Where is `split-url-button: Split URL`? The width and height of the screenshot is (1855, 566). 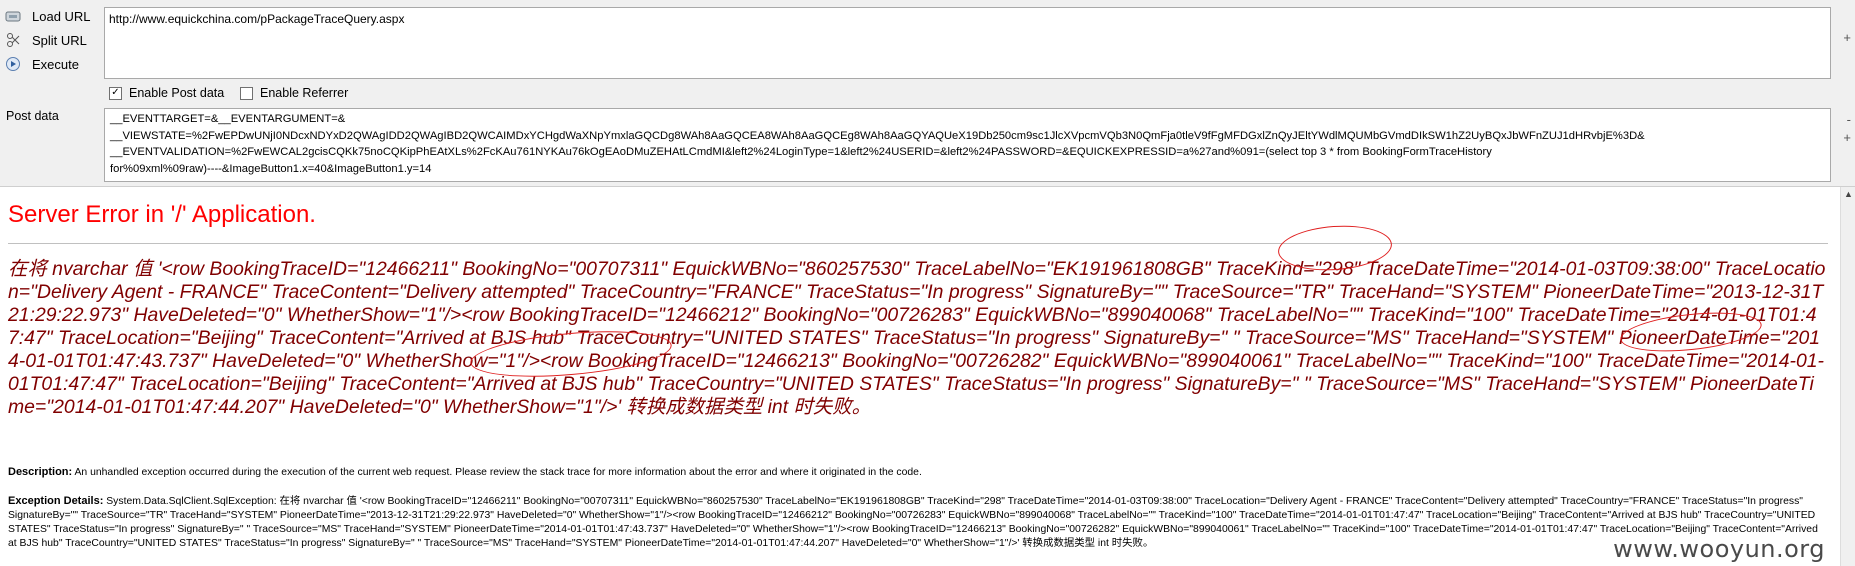 split-url-button: Split URL is located at coordinates (45, 40).